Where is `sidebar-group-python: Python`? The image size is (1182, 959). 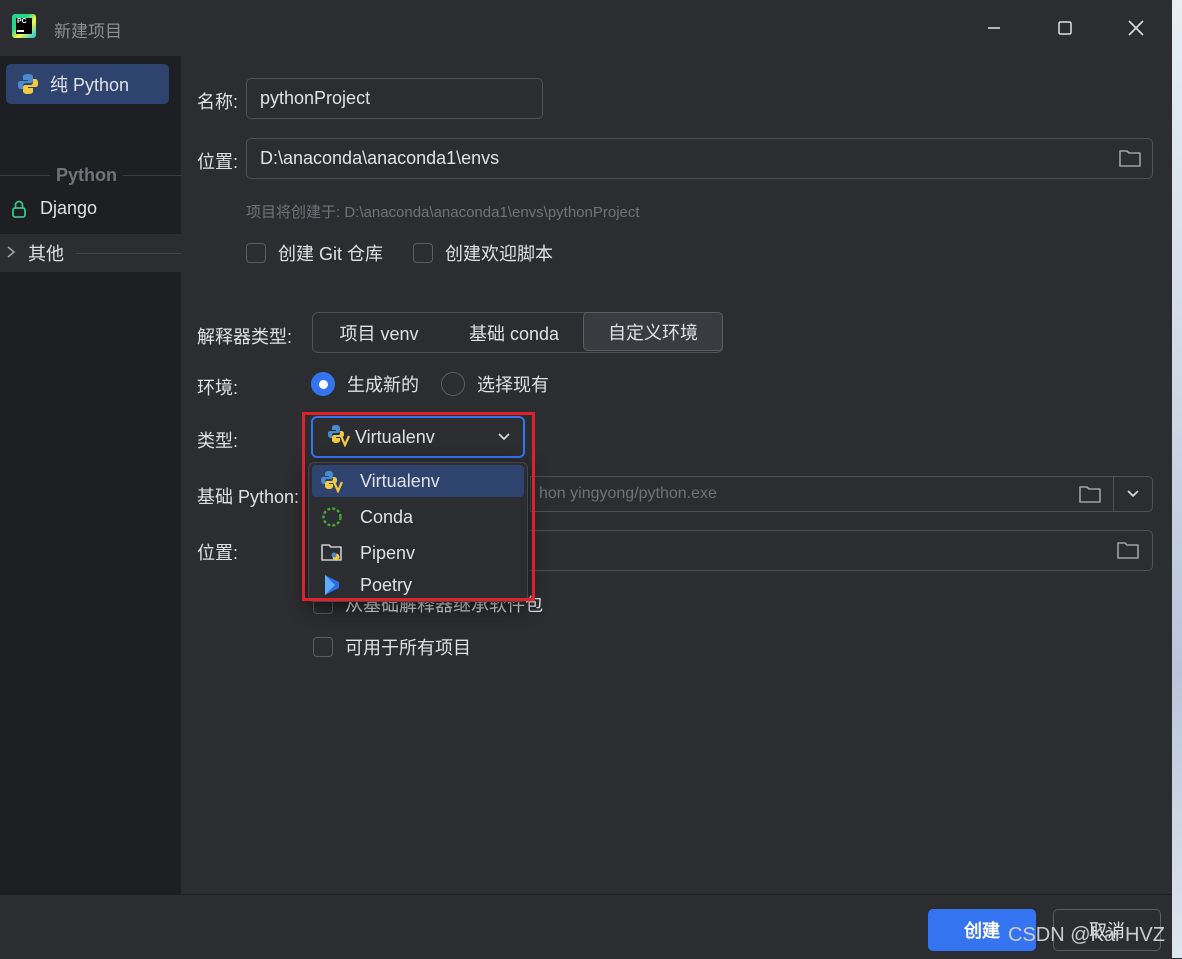 sidebar-group-python: Python is located at coordinates (90, 175).